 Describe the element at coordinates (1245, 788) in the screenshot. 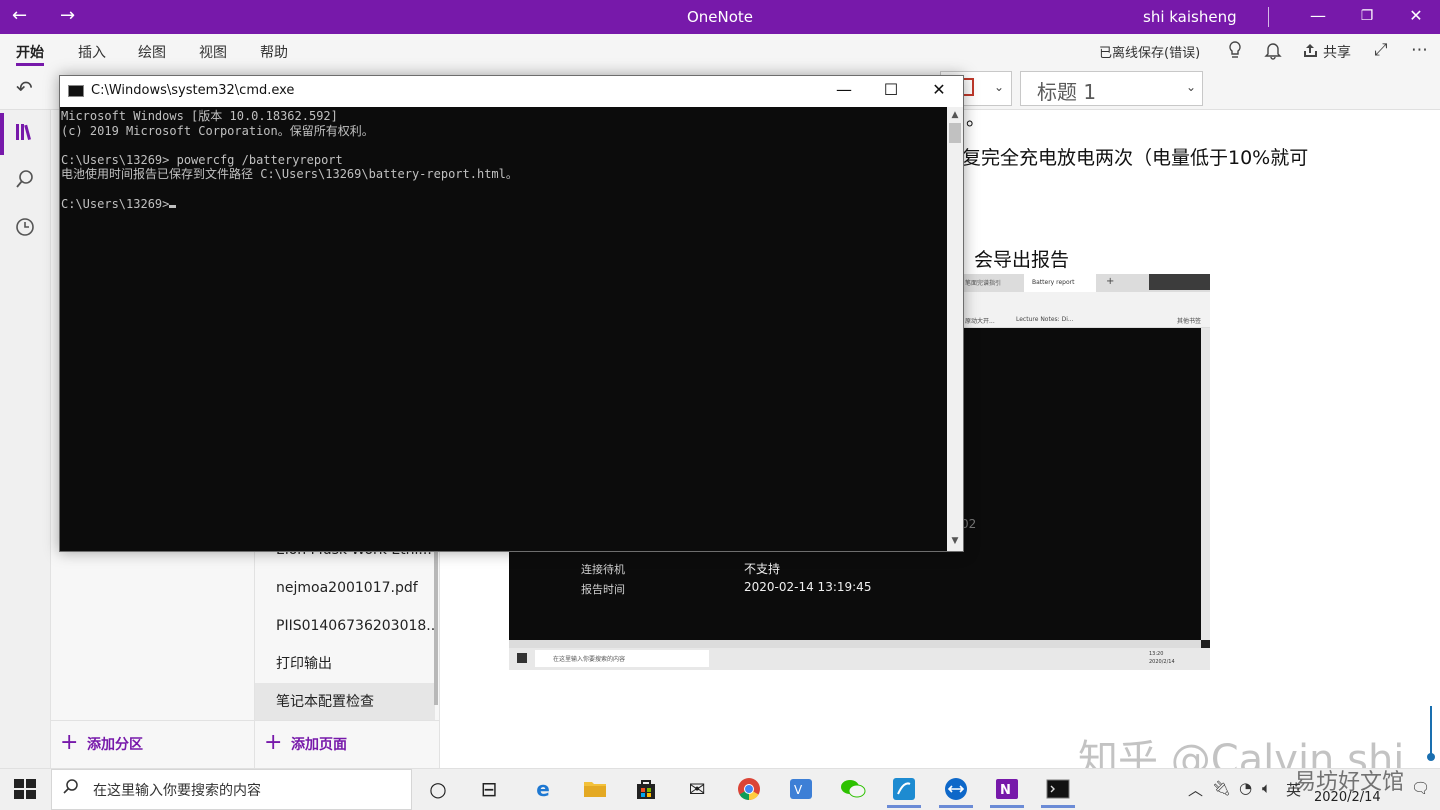

I see `wifi-icon: ◔` at that location.